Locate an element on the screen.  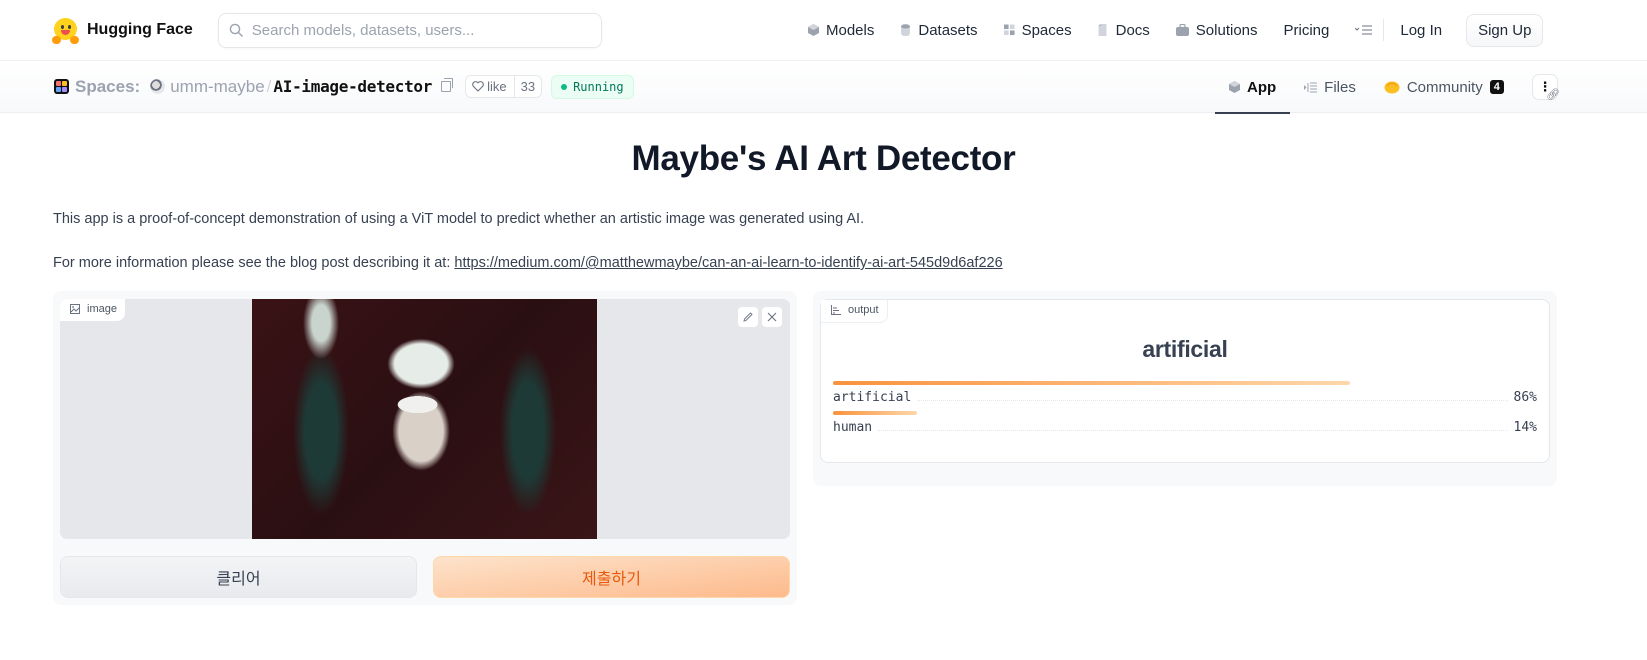
confidence-row: artificial 86% is located at coordinates (1185, 397).